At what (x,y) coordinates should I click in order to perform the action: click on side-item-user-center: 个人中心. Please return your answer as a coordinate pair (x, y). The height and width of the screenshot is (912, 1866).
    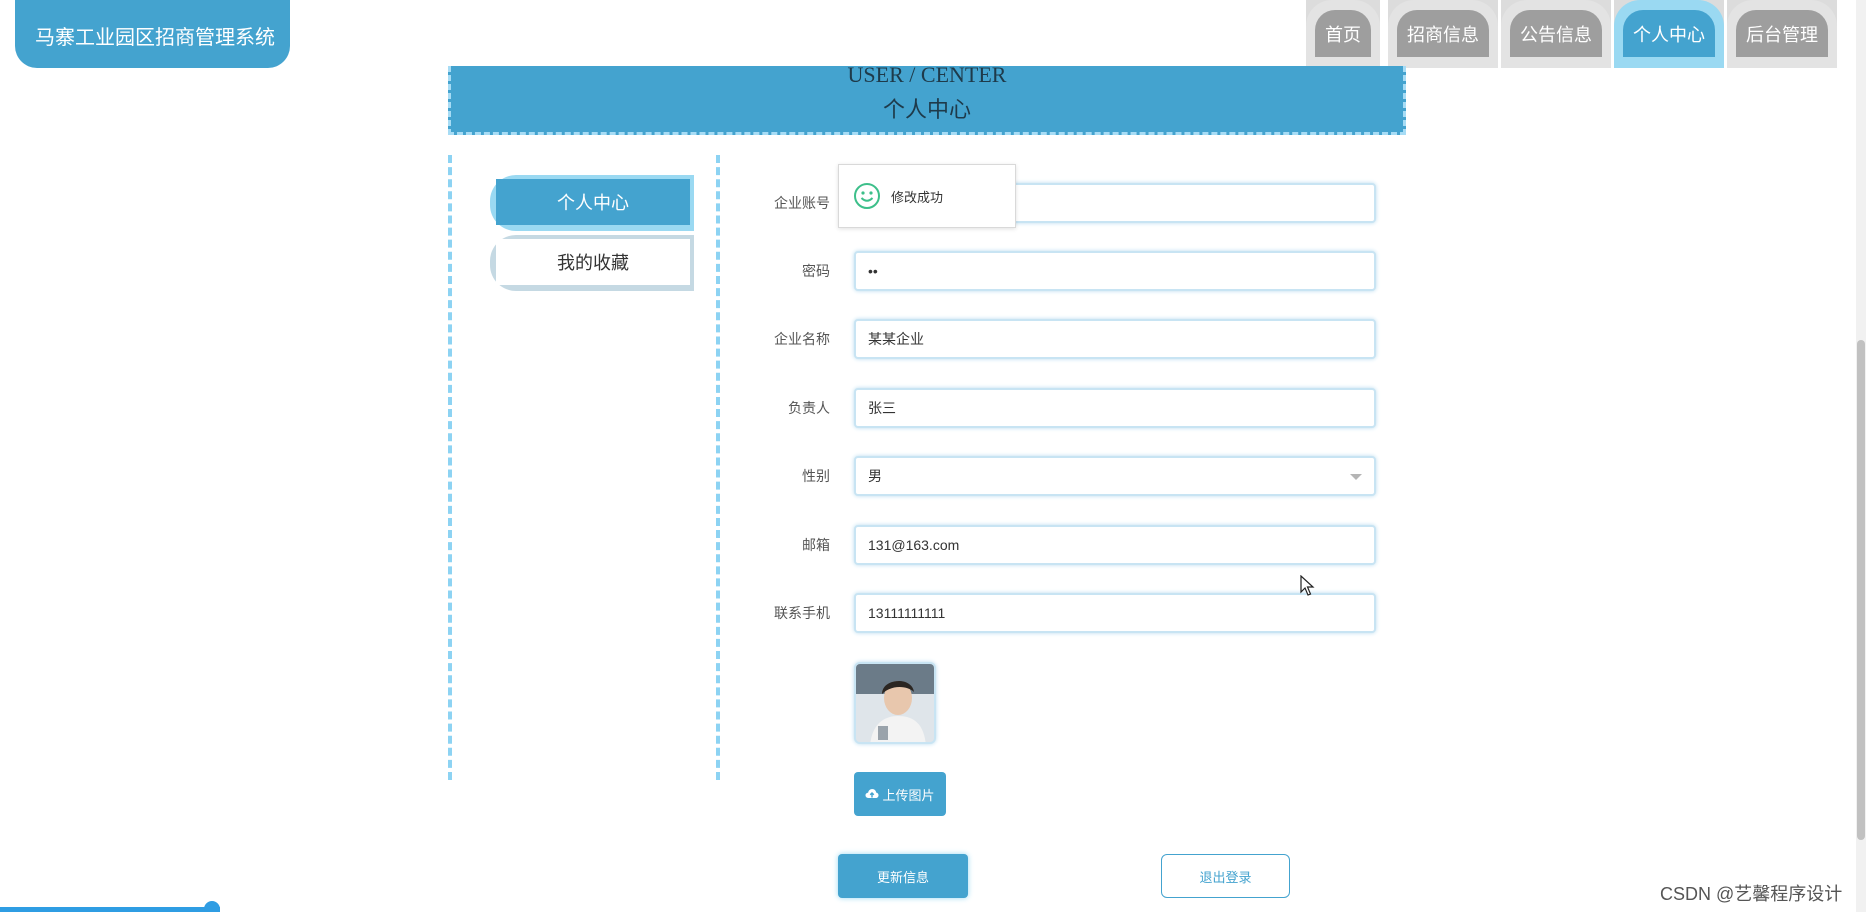
    Looking at the image, I should click on (592, 203).